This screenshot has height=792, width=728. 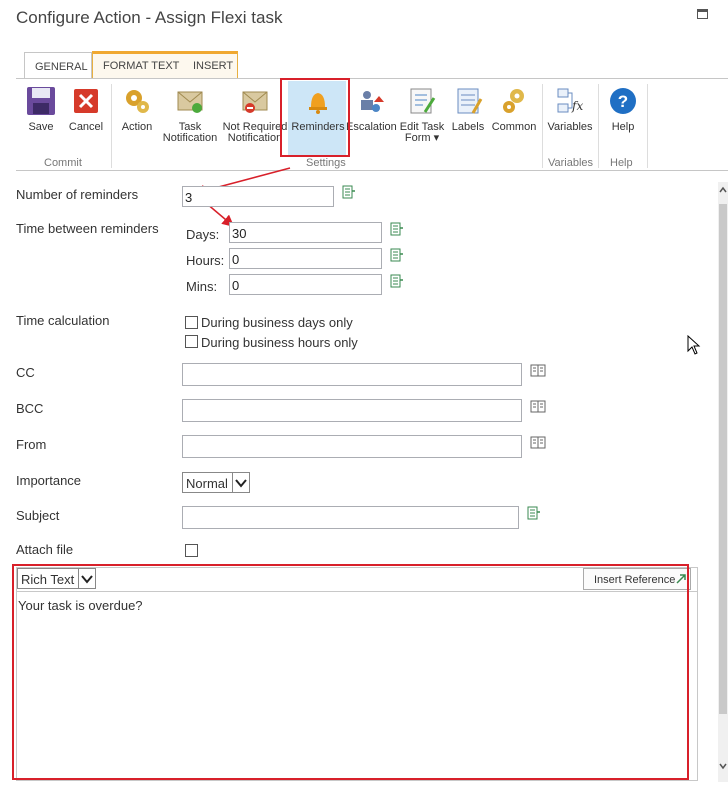 What do you see at coordinates (422, 115) in the screenshot?
I see `edit-task-form-button: Edit Task Form ▾` at bounding box center [422, 115].